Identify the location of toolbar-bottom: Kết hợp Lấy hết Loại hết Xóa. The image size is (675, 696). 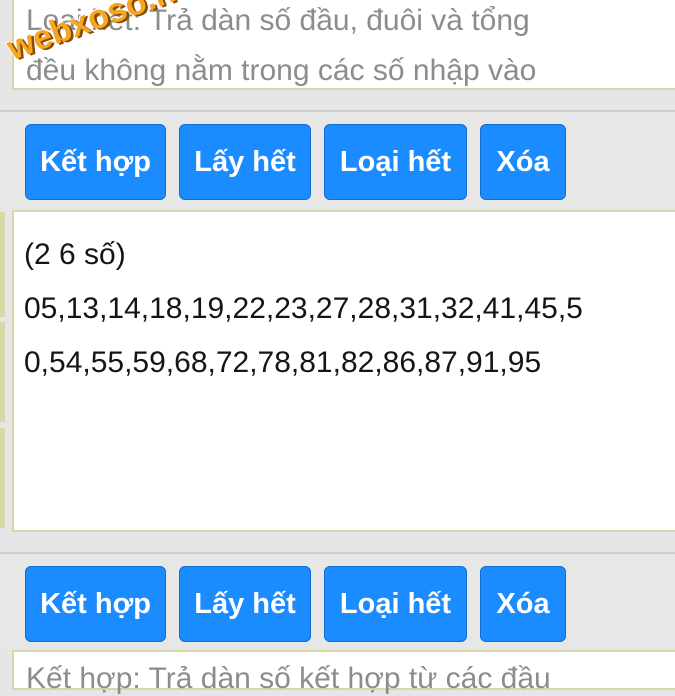
(337, 600).